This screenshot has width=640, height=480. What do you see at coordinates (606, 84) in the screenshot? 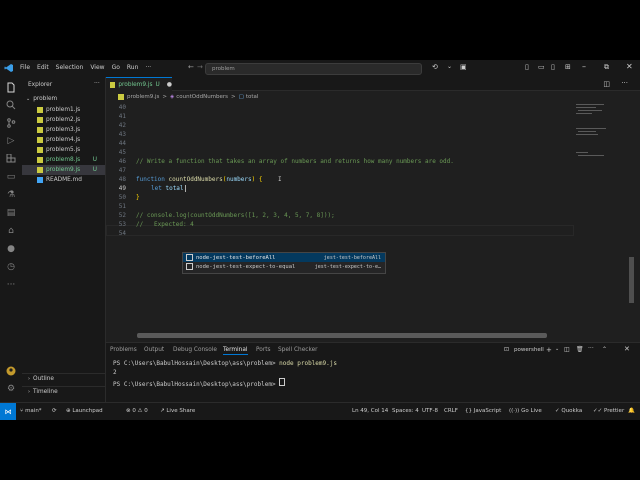
I see `split-editor-icon: ◫` at bounding box center [606, 84].